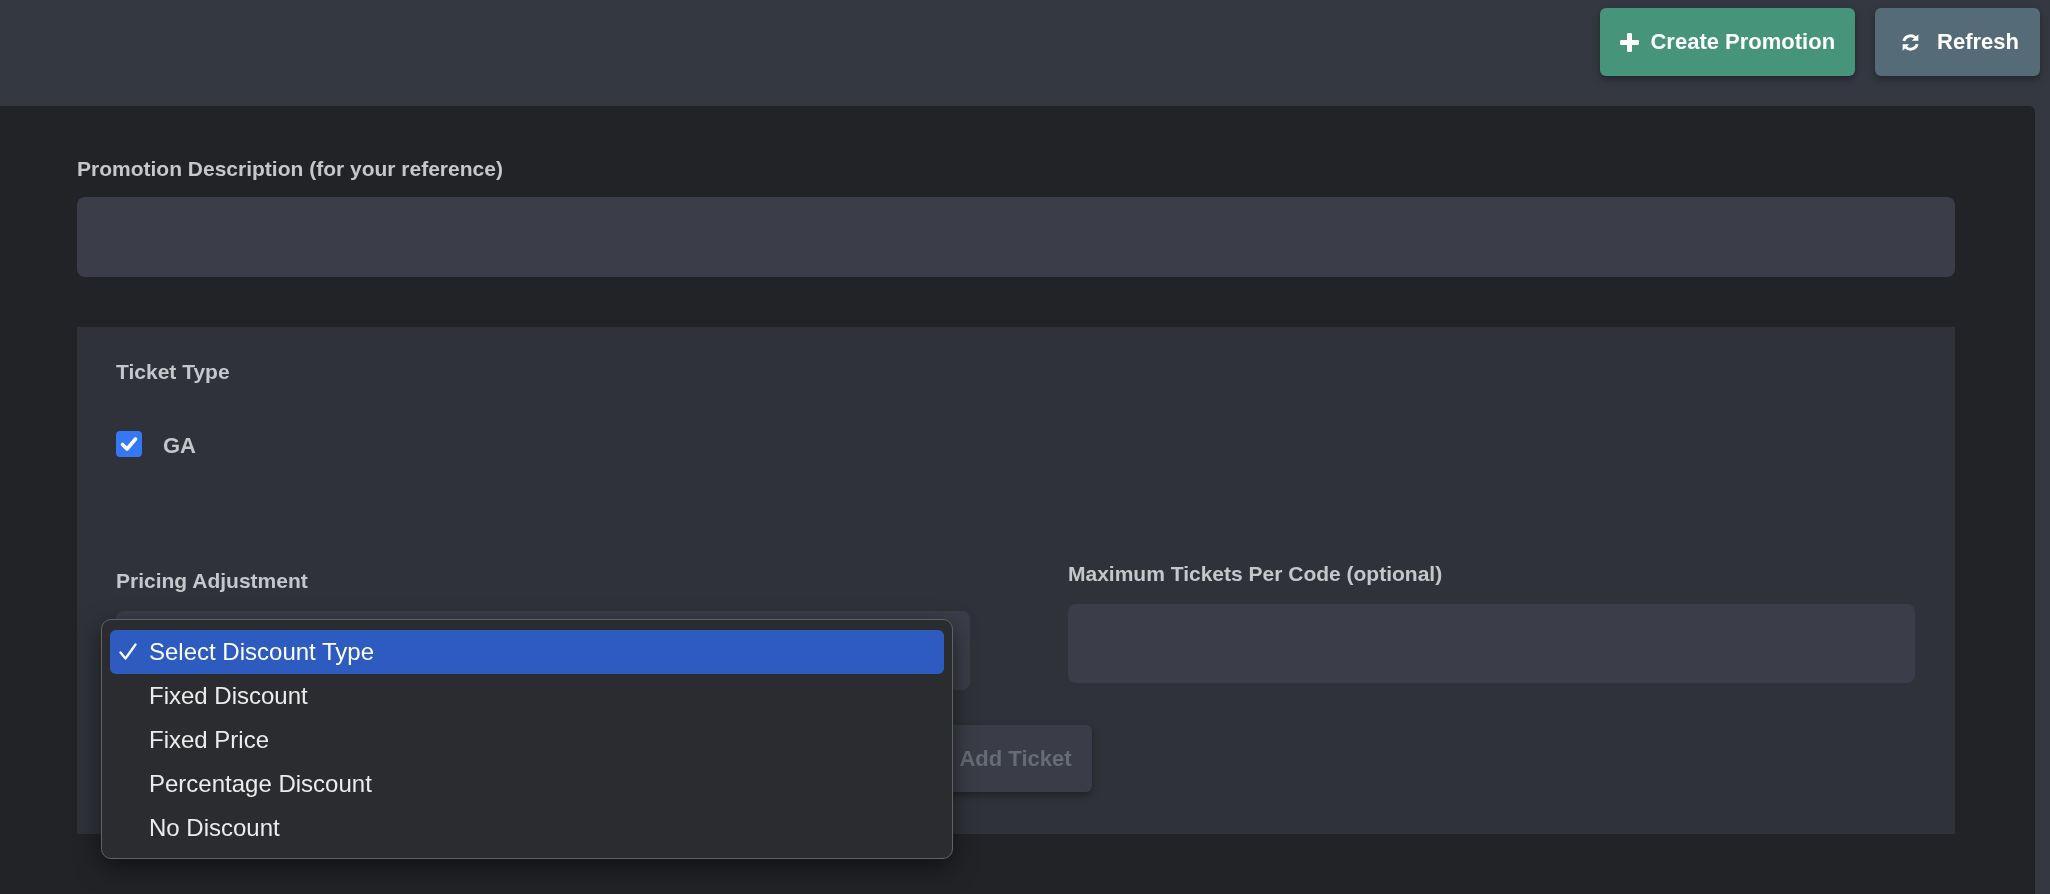 The width and height of the screenshot is (2050, 894). I want to click on refresh-button: Refresh, so click(1957, 42).